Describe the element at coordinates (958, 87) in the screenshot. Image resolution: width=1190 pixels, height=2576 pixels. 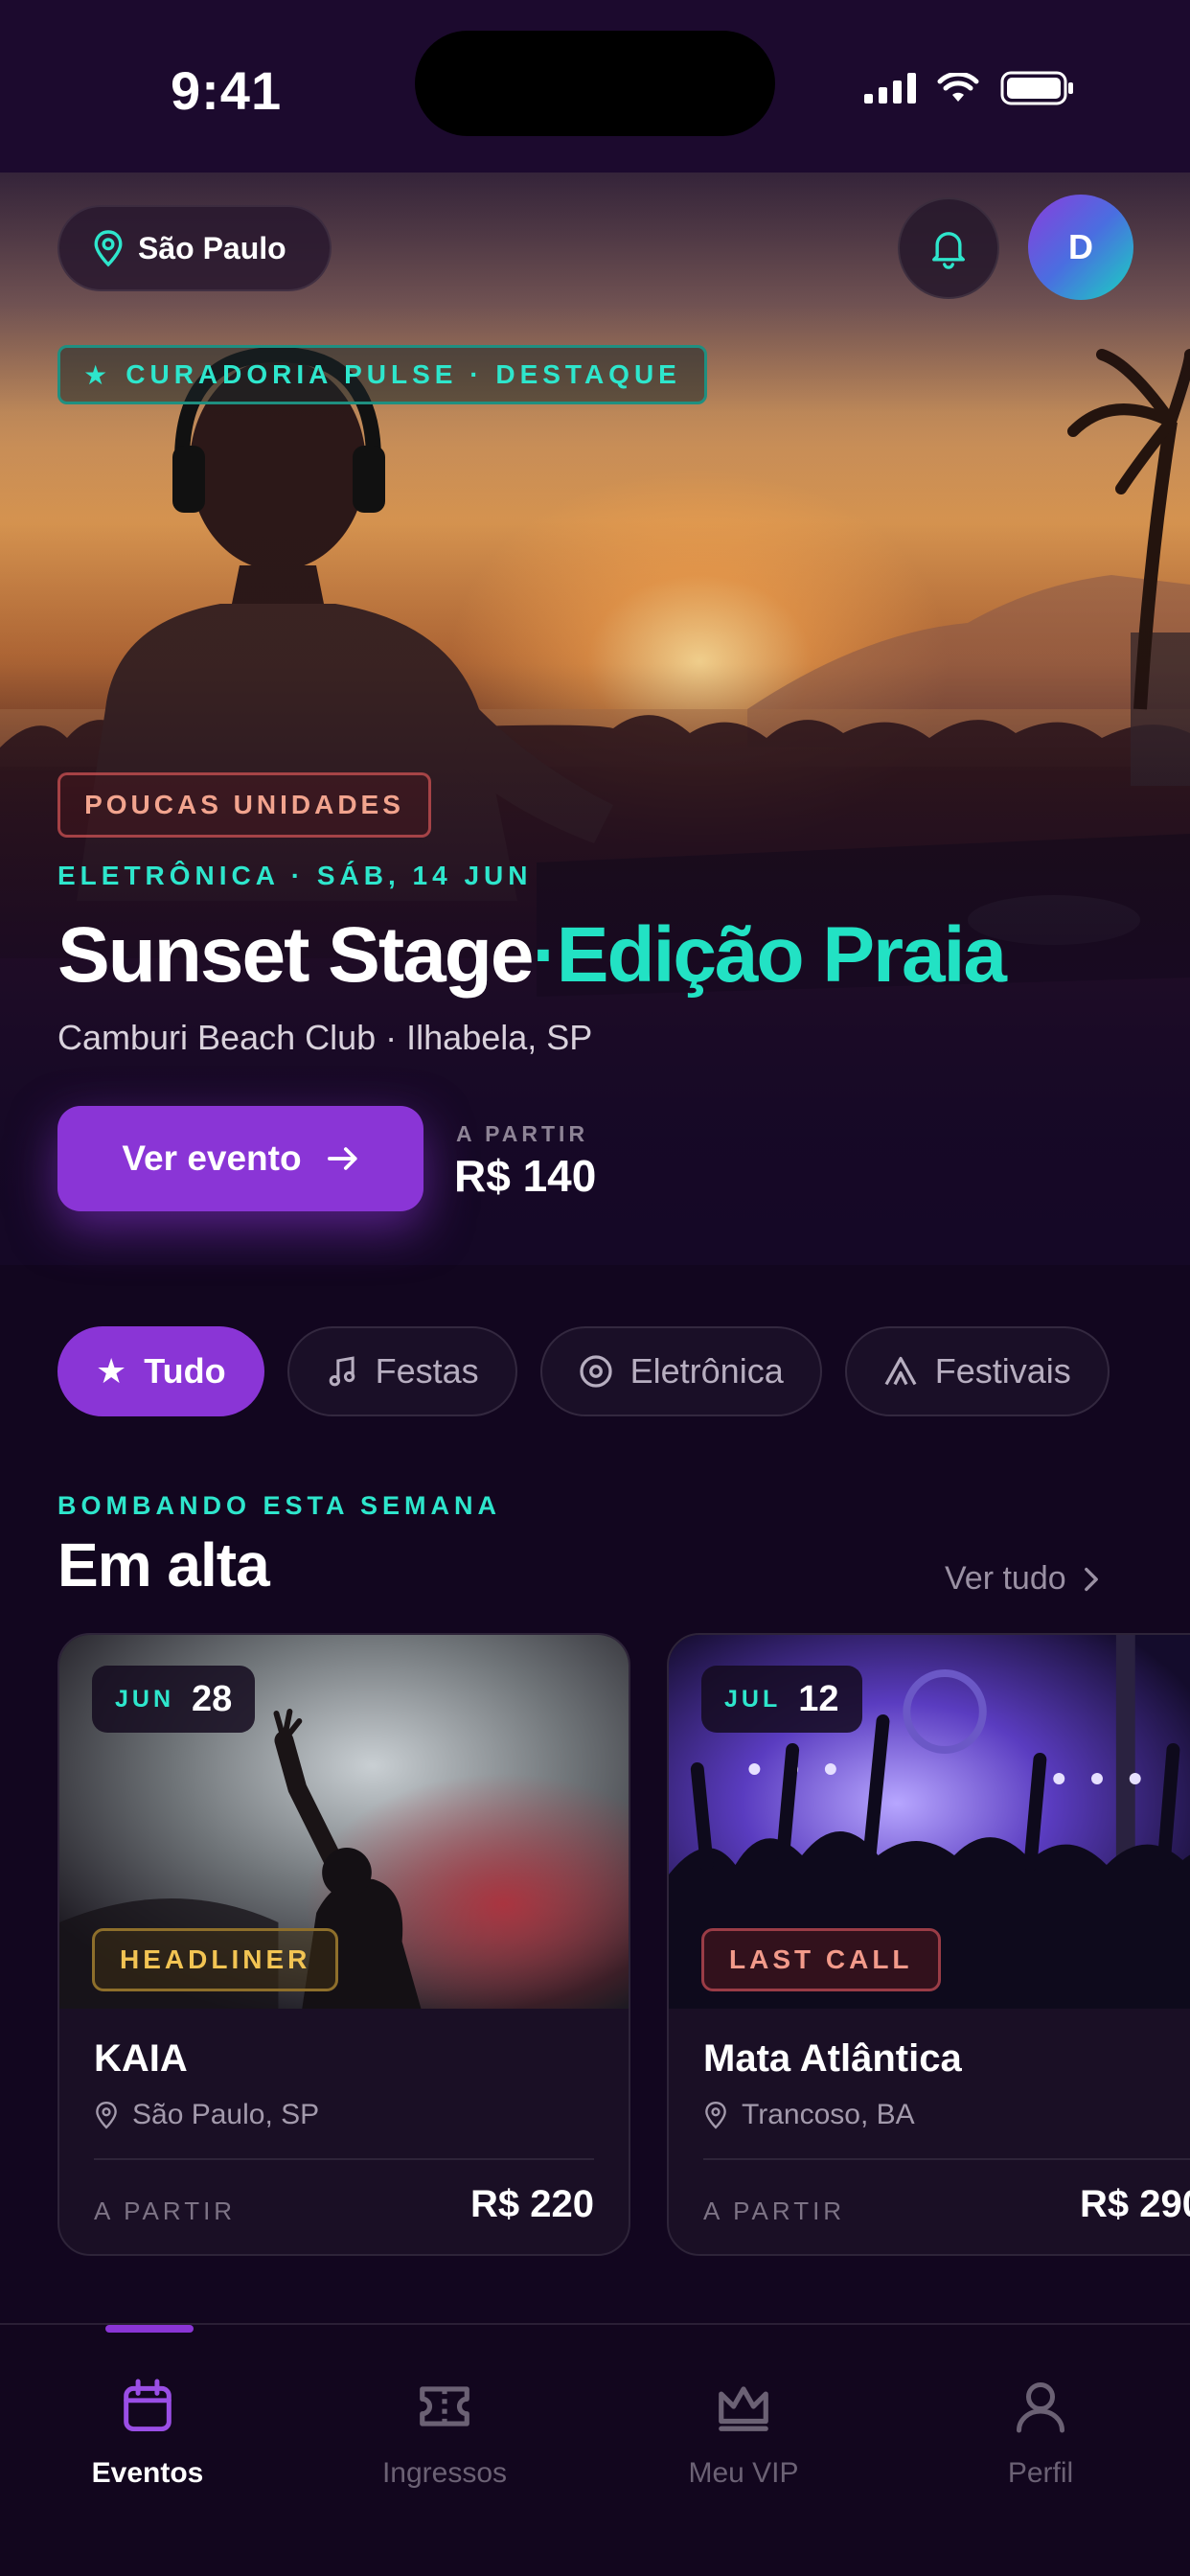
I see `wifi-icon` at that location.